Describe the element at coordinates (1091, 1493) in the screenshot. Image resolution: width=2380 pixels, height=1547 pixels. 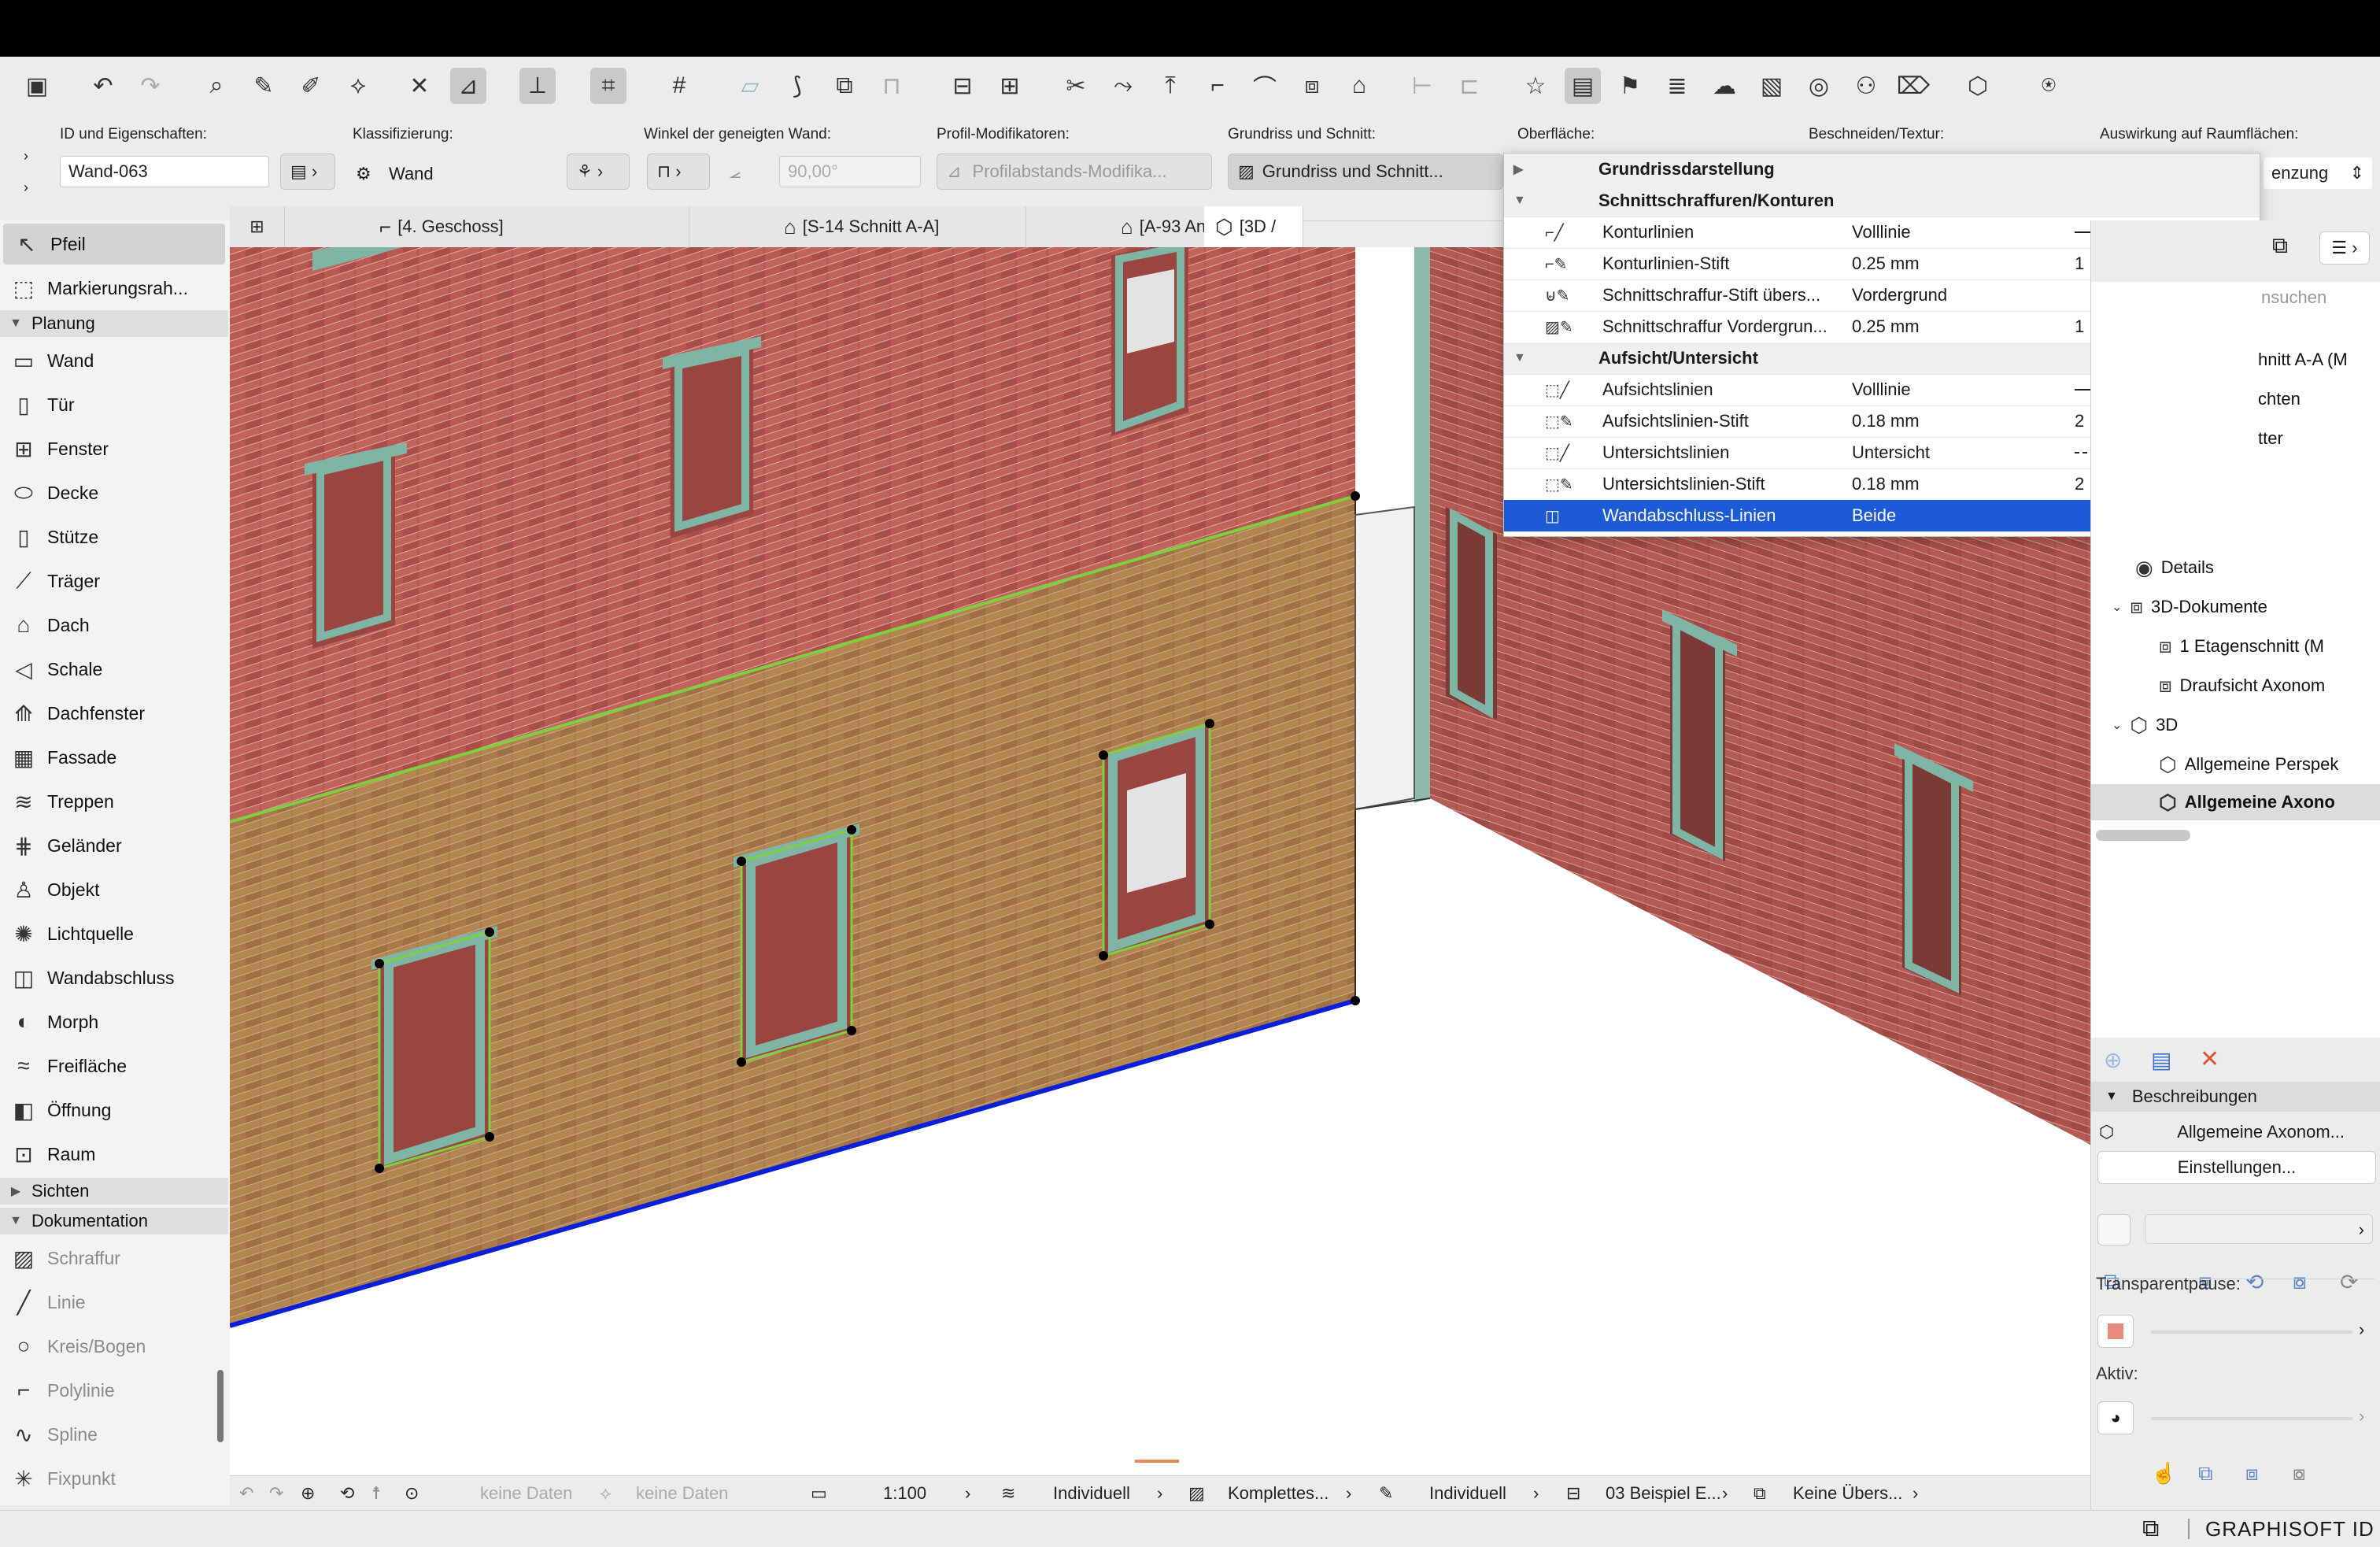
I see `layer-combo-value: Individuell` at that location.